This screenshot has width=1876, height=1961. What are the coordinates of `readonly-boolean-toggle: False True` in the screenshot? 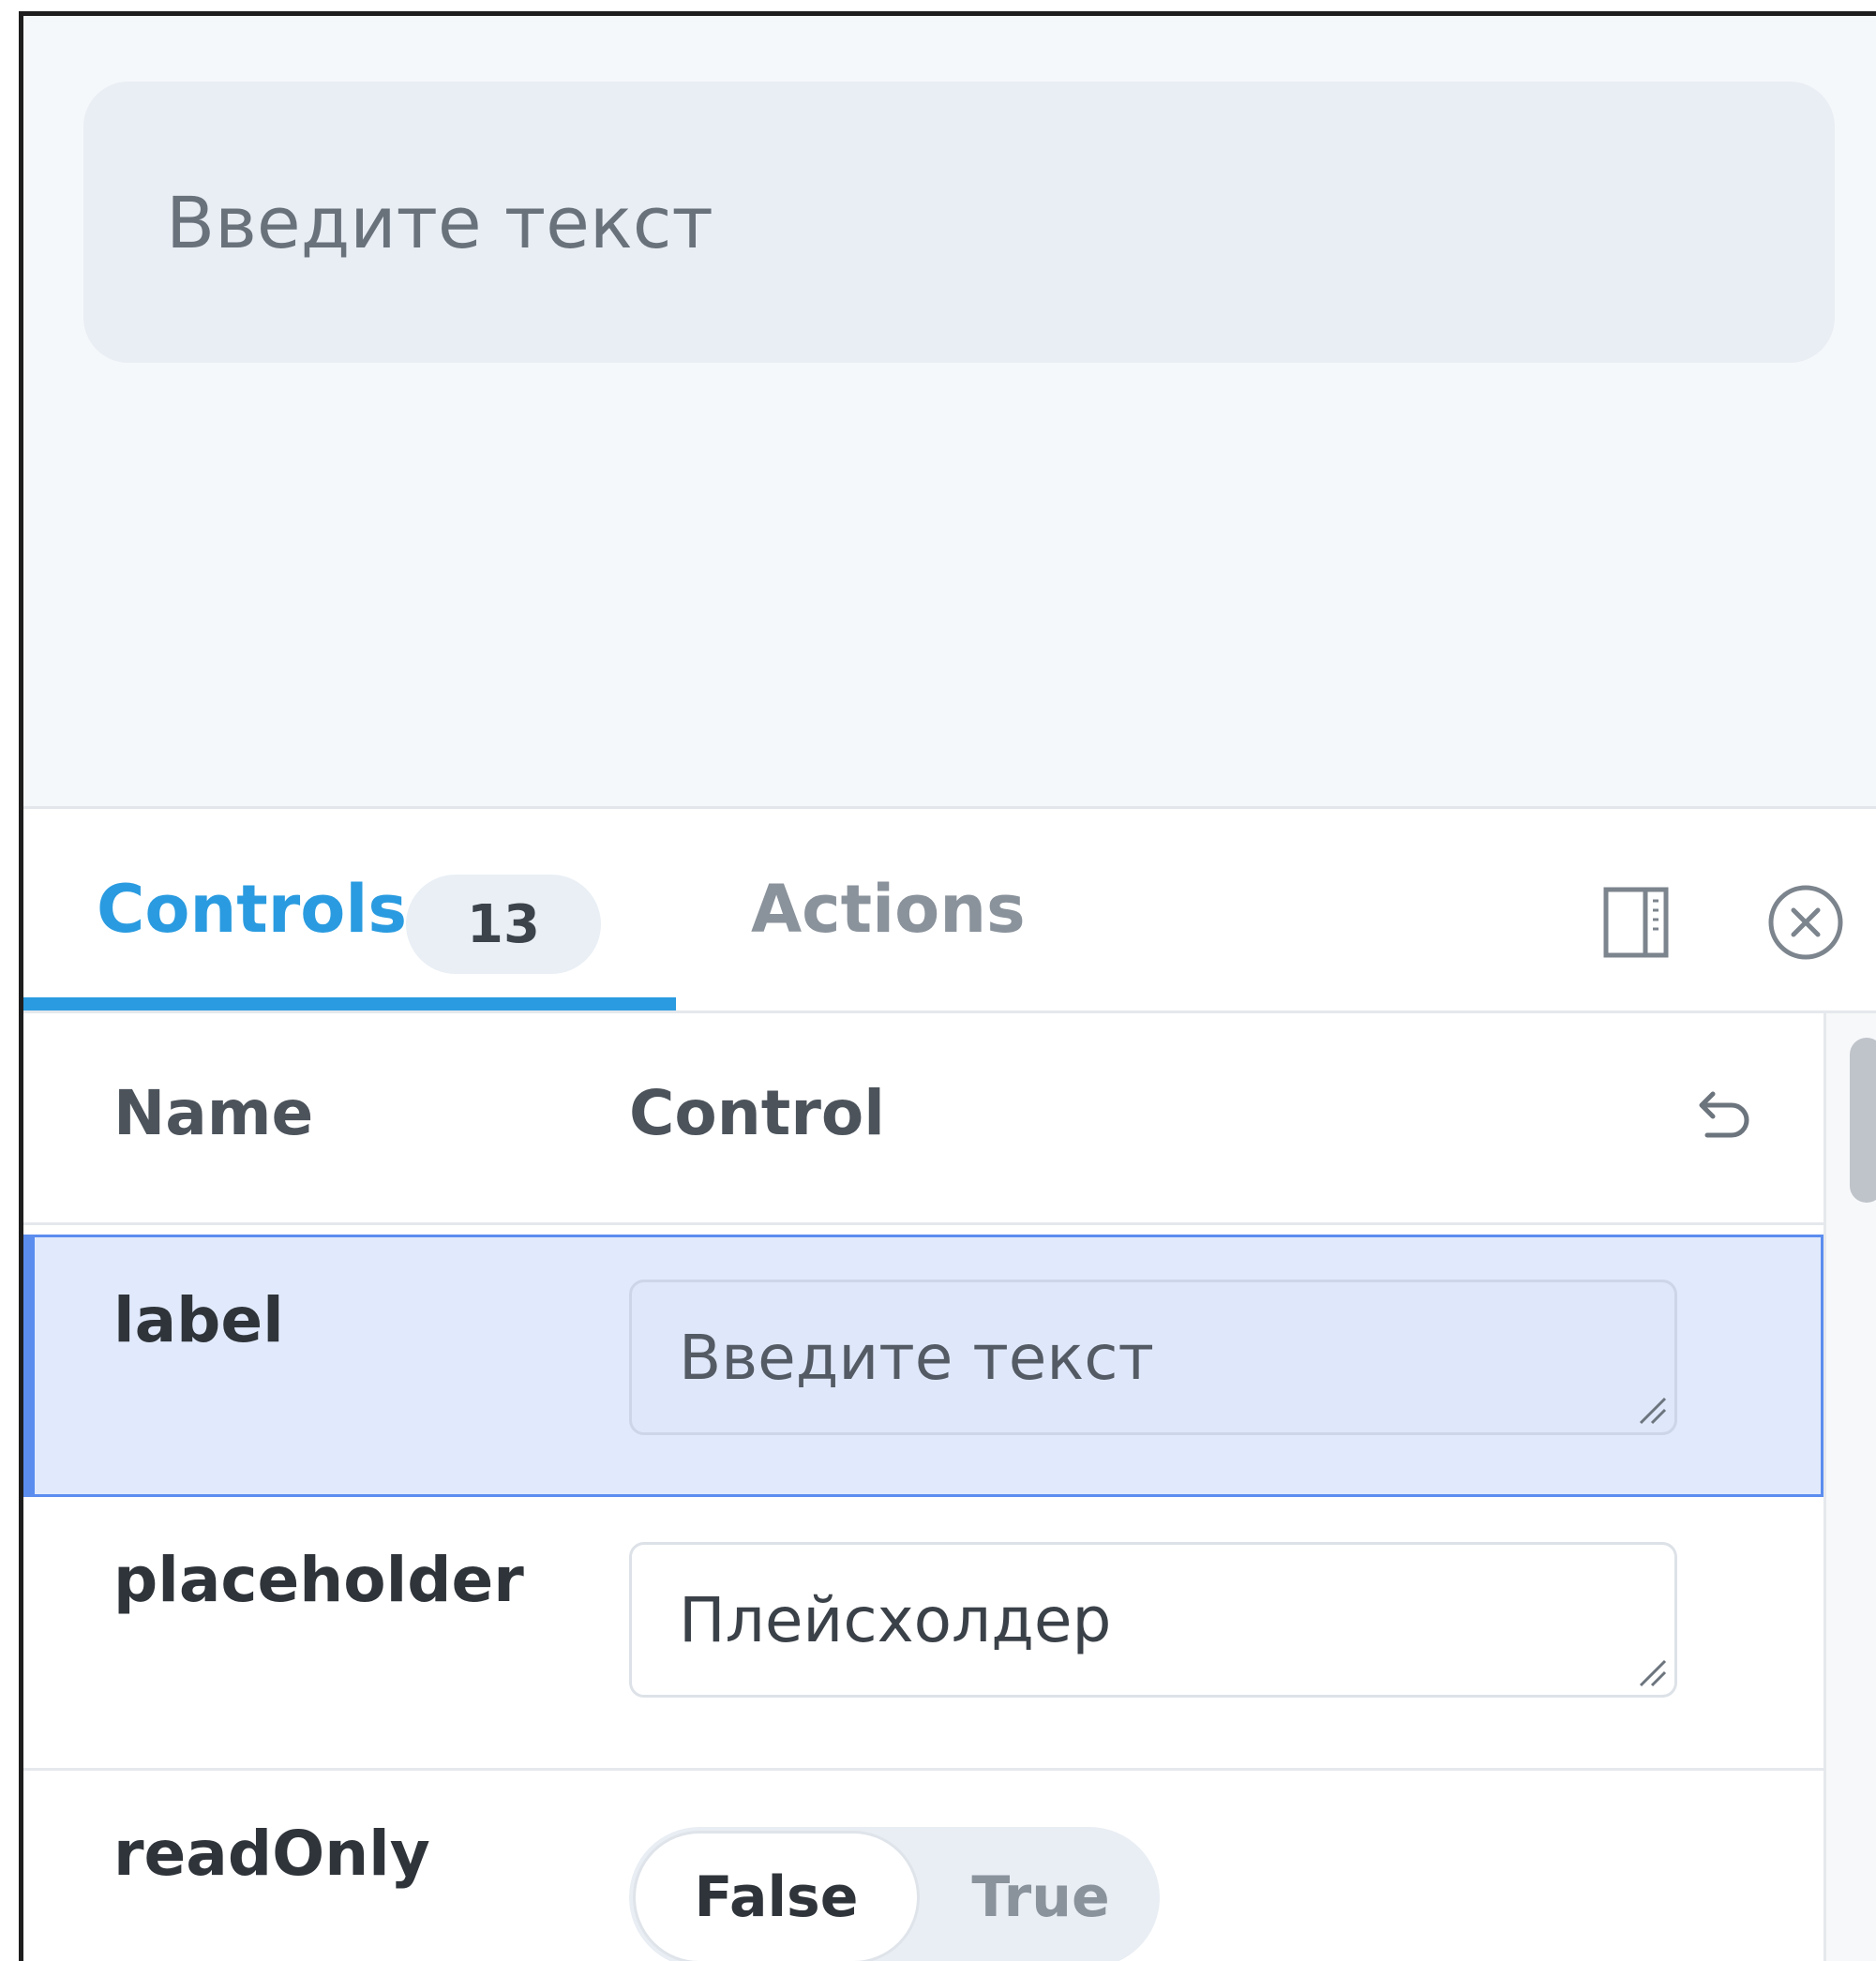 It's located at (895, 1894).